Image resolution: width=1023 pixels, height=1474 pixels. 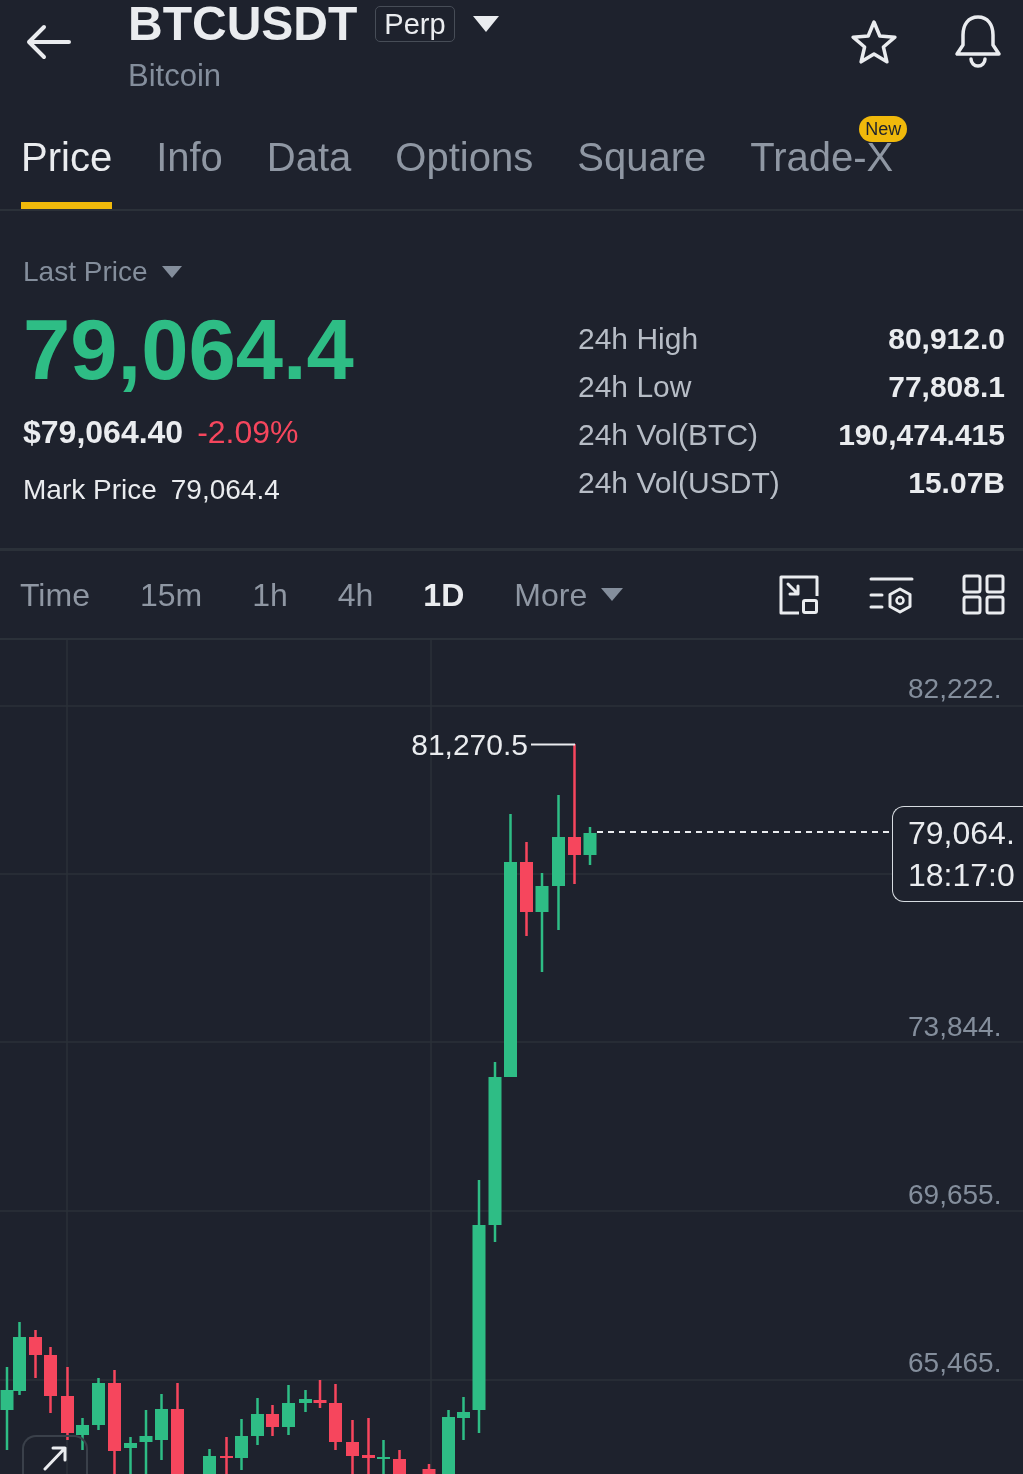 What do you see at coordinates (102, 272) in the screenshot?
I see `price-type-dropdown: Last Price` at bounding box center [102, 272].